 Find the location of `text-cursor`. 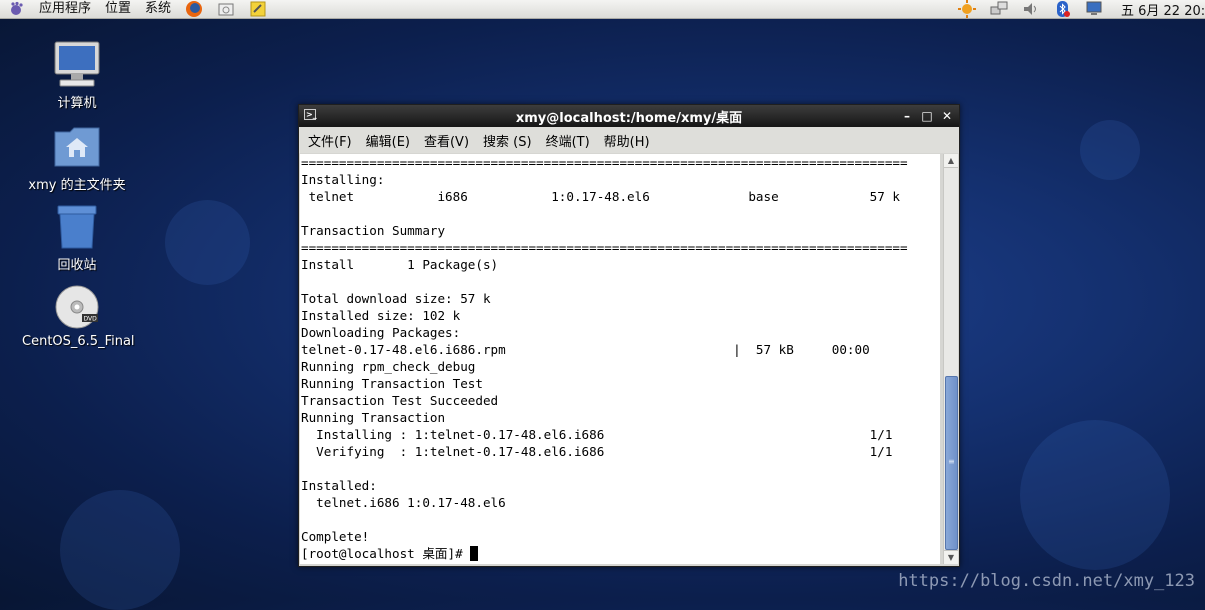

text-cursor is located at coordinates (474, 553).